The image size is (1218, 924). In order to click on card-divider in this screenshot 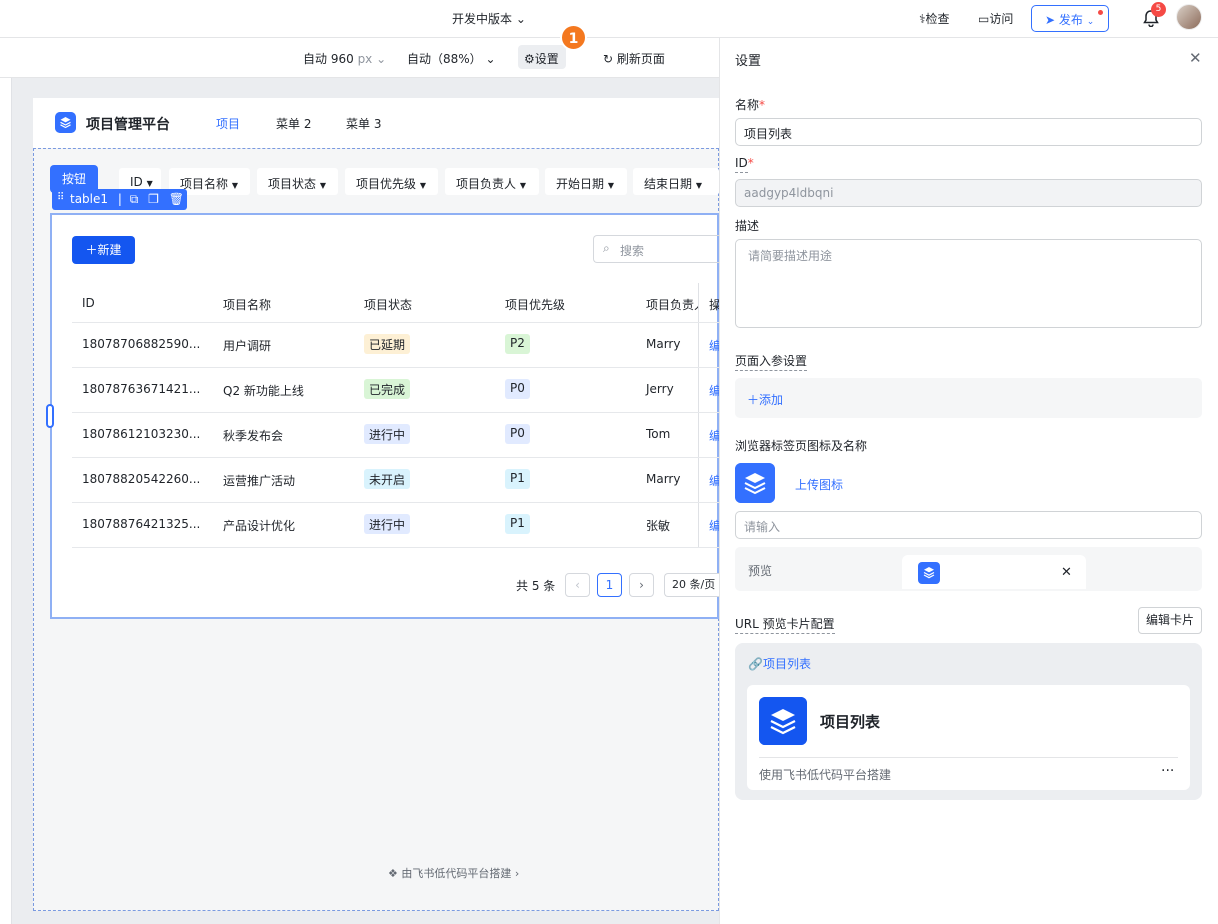, I will do `click(968, 757)`.